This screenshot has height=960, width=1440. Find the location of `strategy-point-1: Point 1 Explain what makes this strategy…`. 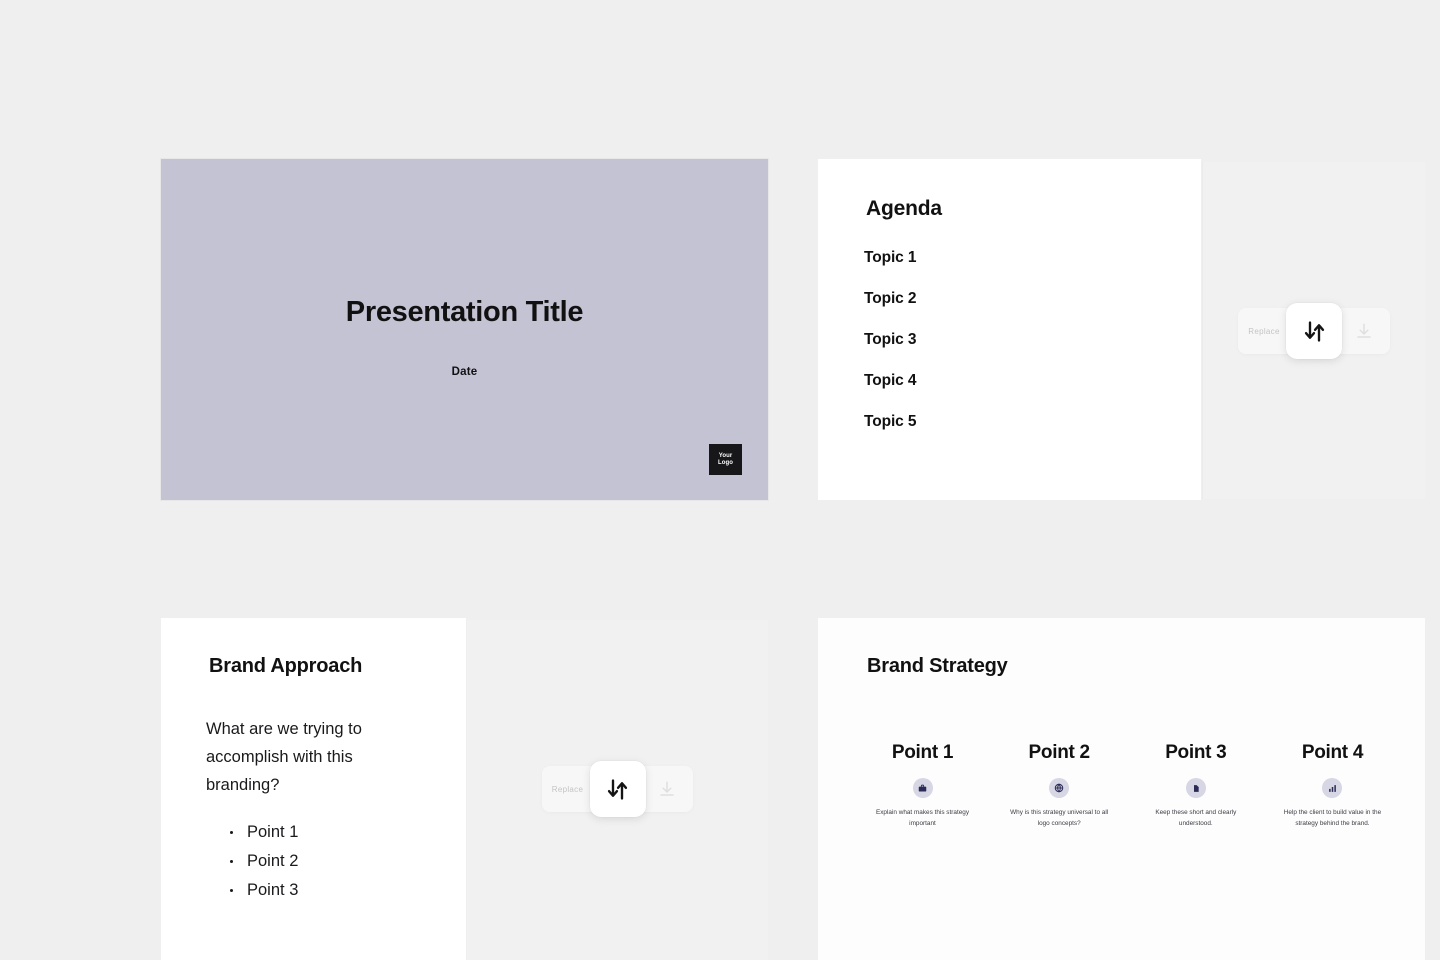

strategy-point-1: Point 1 Explain what makes this strategy… is located at coordinates (922, 785).